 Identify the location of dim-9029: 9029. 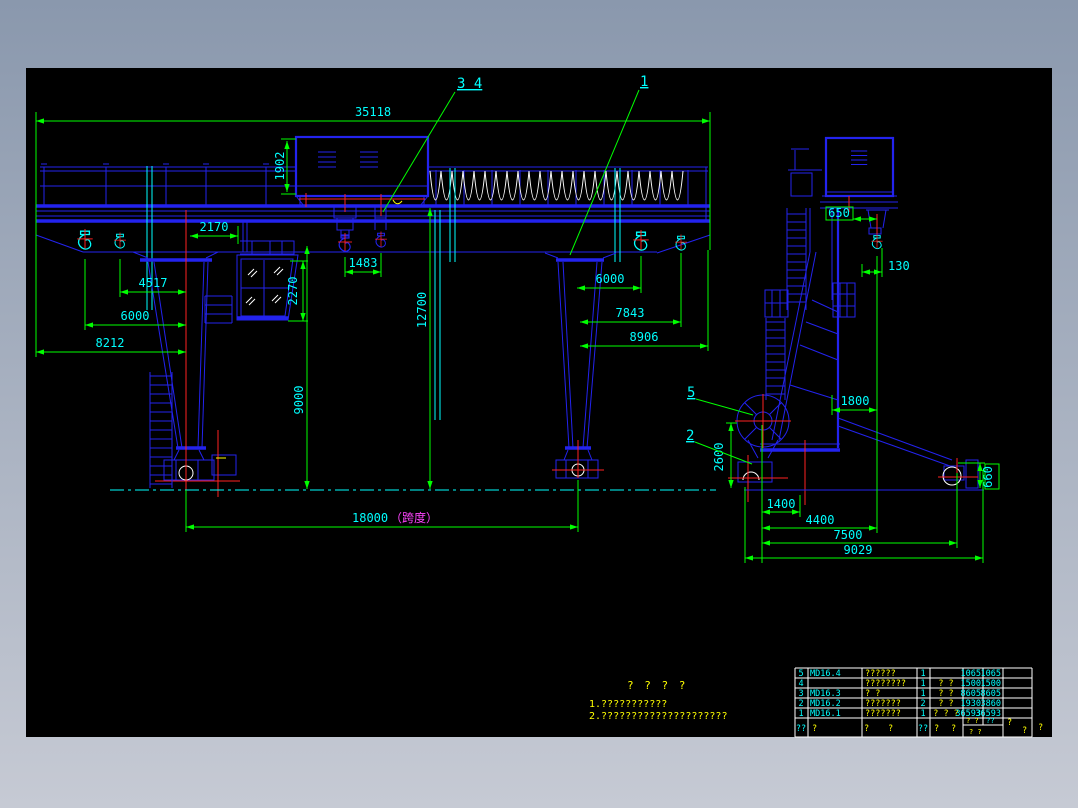
(858, 550).